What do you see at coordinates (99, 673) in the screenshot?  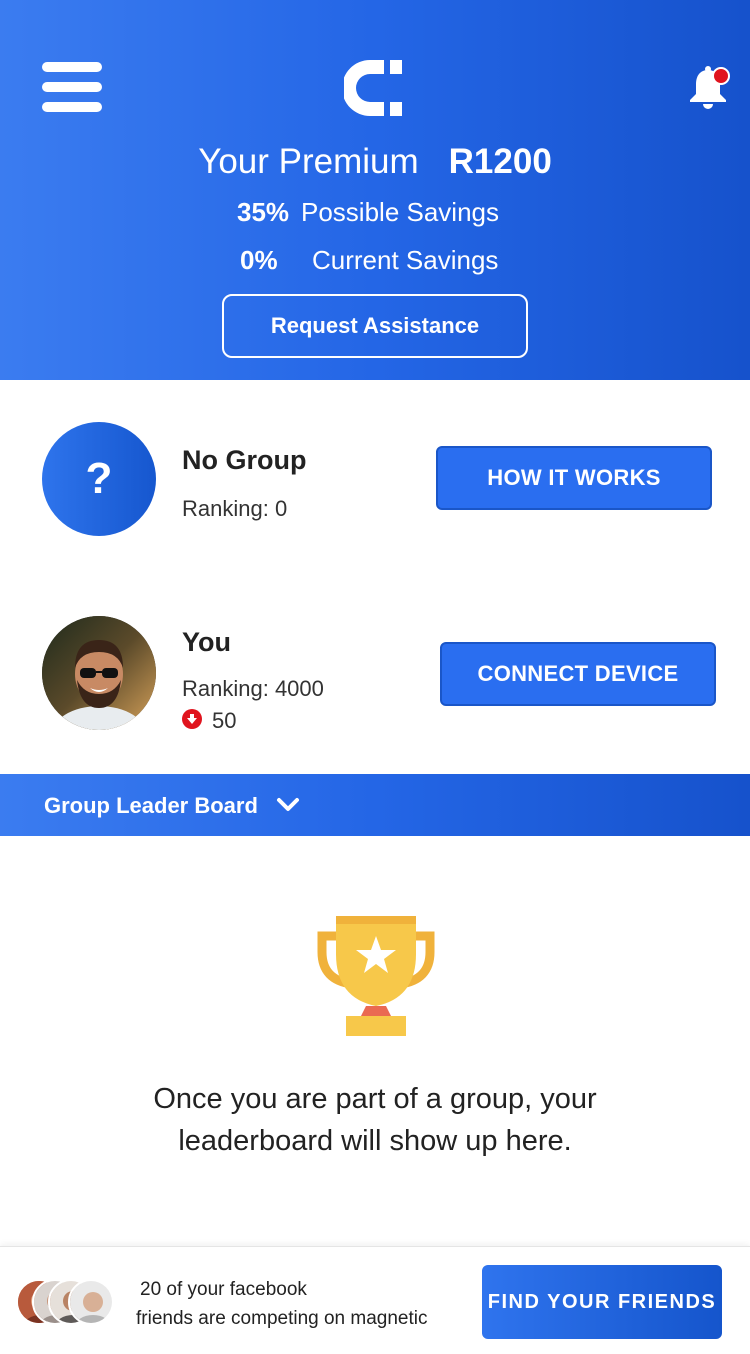 I see `user-avatar` at bounding box center [99, 673].